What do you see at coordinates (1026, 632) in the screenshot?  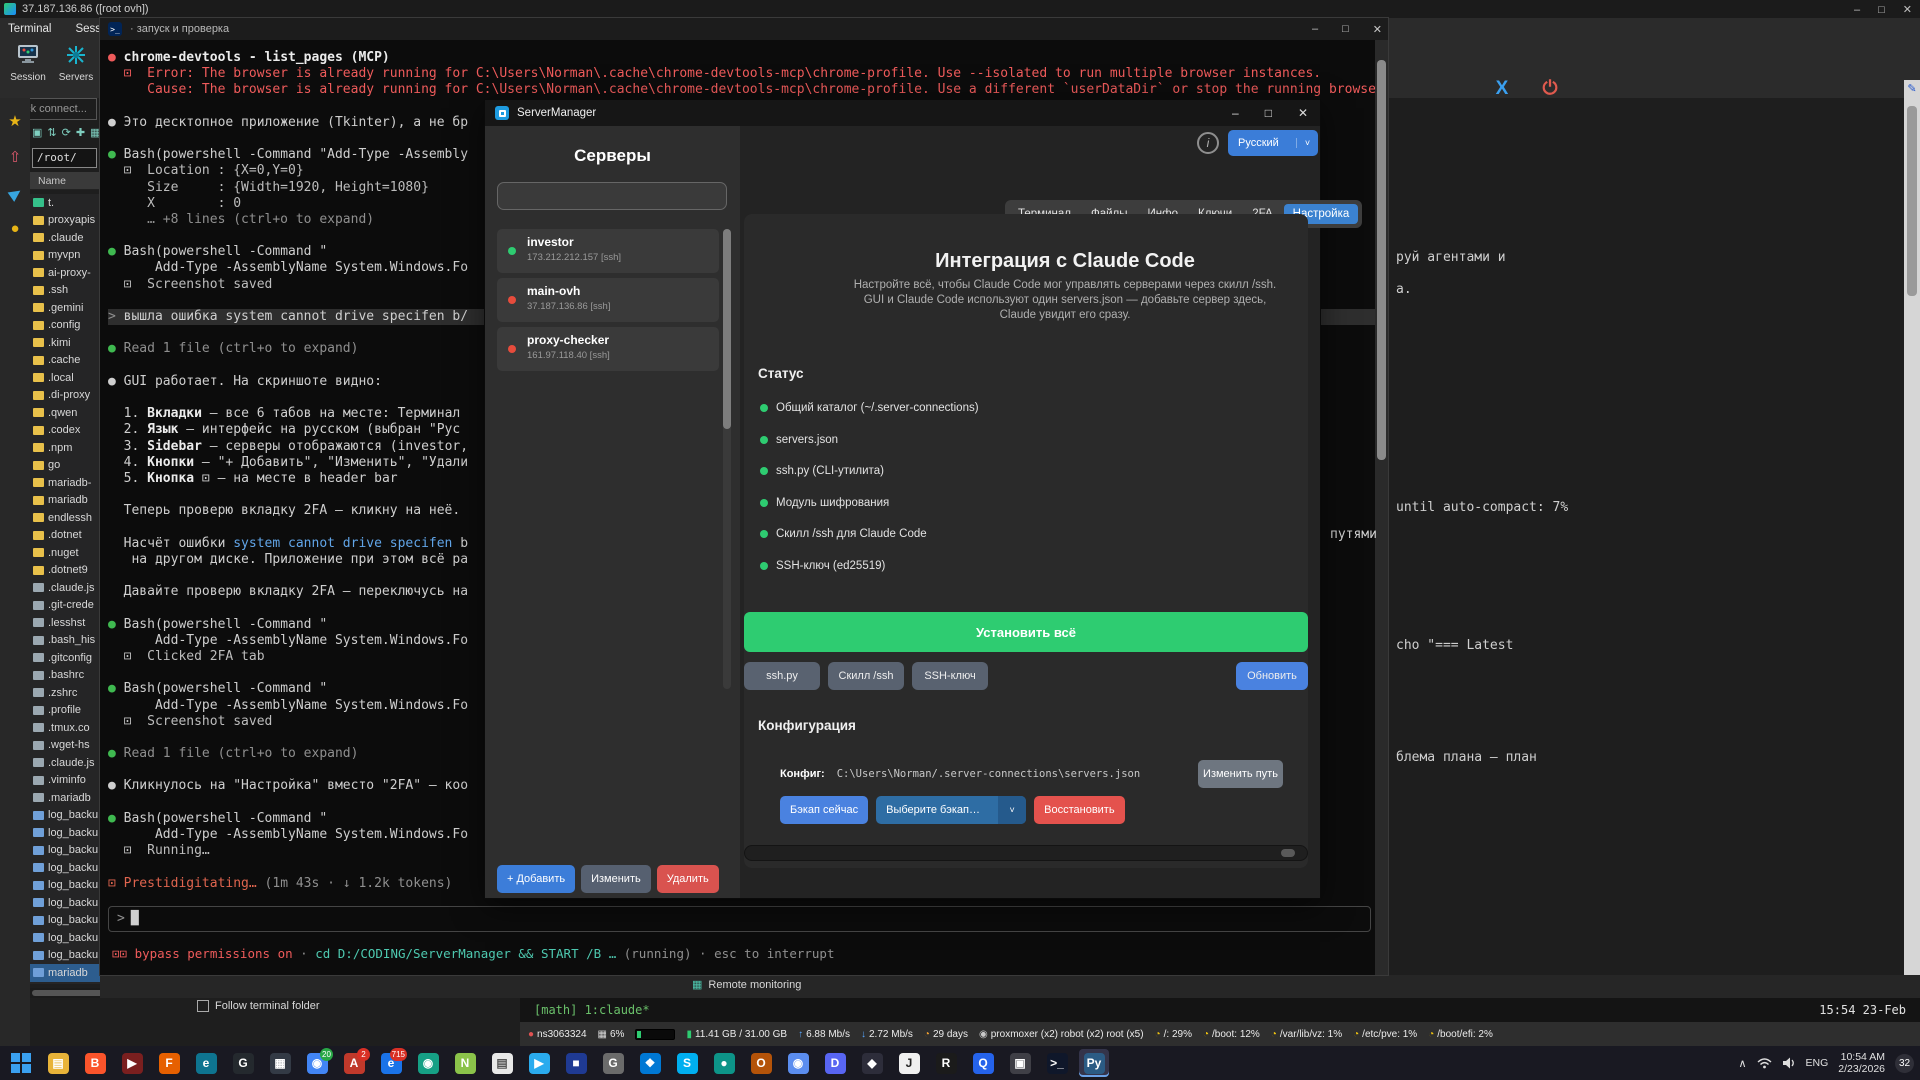 I see `install-all-button: Установить всё` at bounding box center [1026, 632].